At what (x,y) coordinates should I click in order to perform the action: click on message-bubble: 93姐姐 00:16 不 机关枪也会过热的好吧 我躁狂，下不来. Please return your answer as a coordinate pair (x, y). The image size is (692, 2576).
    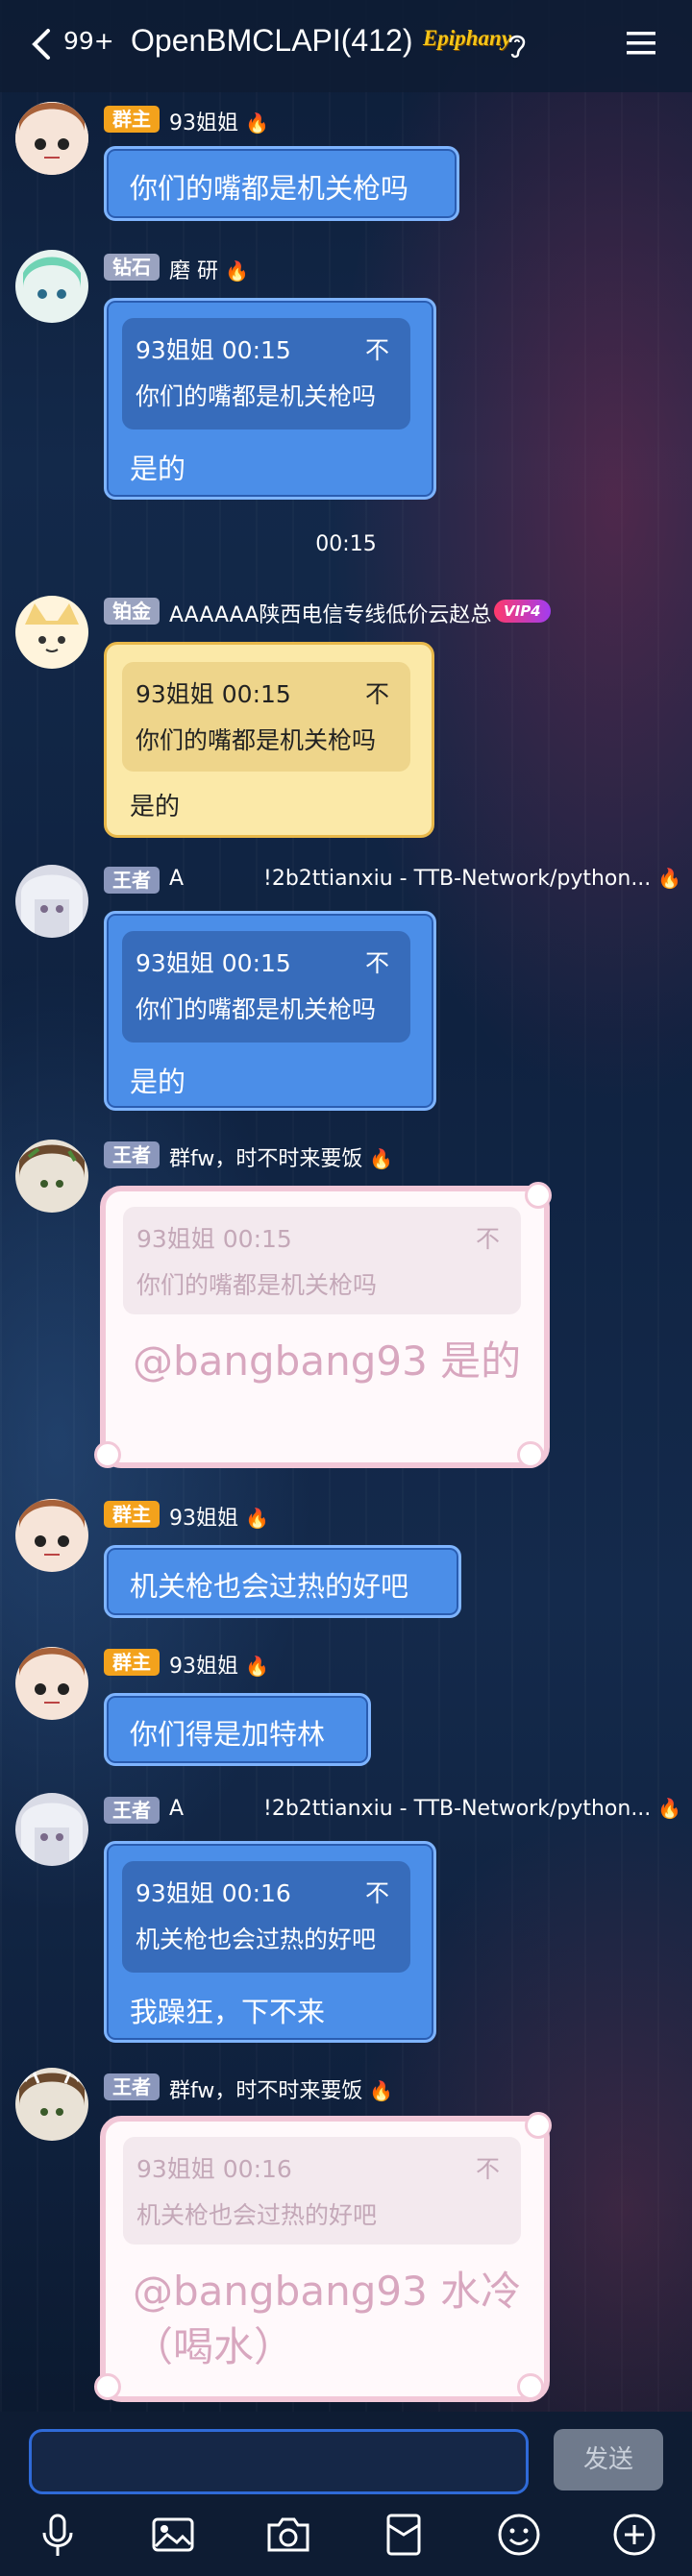
    Looking at the image, I should click on (270, 1942).